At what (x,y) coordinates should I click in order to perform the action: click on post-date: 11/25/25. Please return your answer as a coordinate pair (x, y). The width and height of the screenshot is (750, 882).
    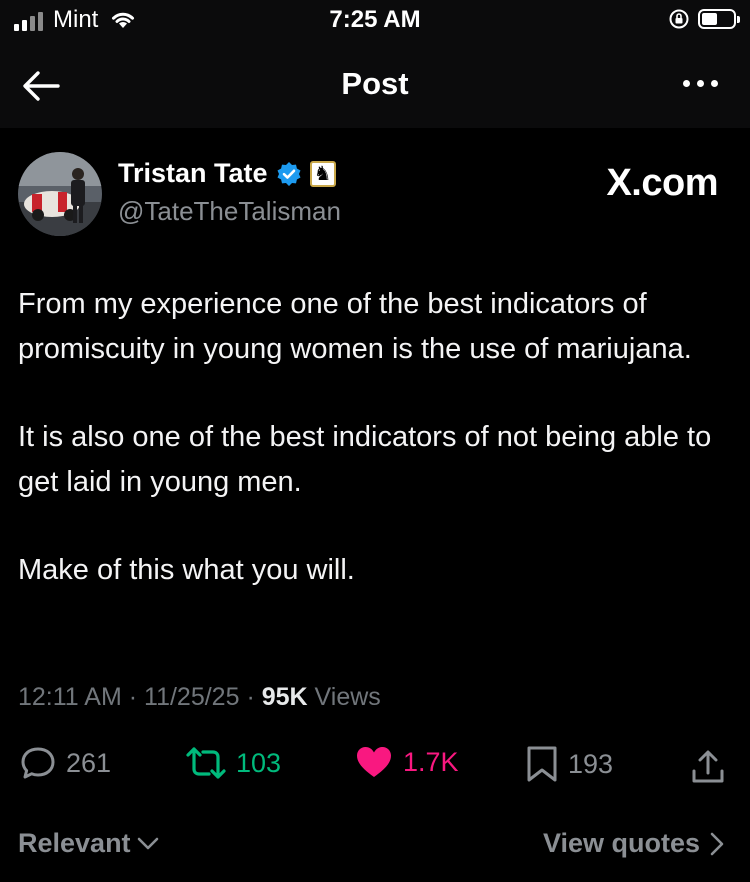
    Looking at the image, I should click on (192, 697).